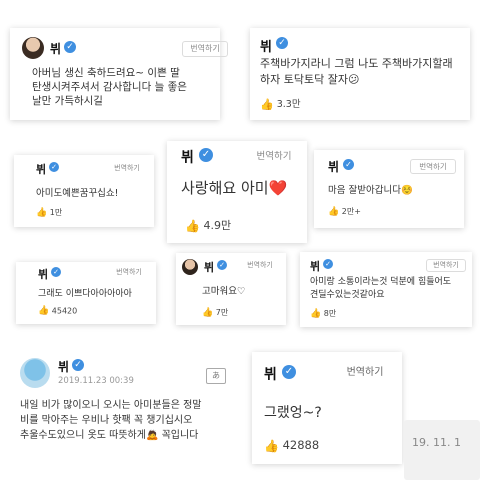  Describe the element at coordinates (67, 101) in the screenshot. I see `message-line: 날만 가득하시길` at that location.